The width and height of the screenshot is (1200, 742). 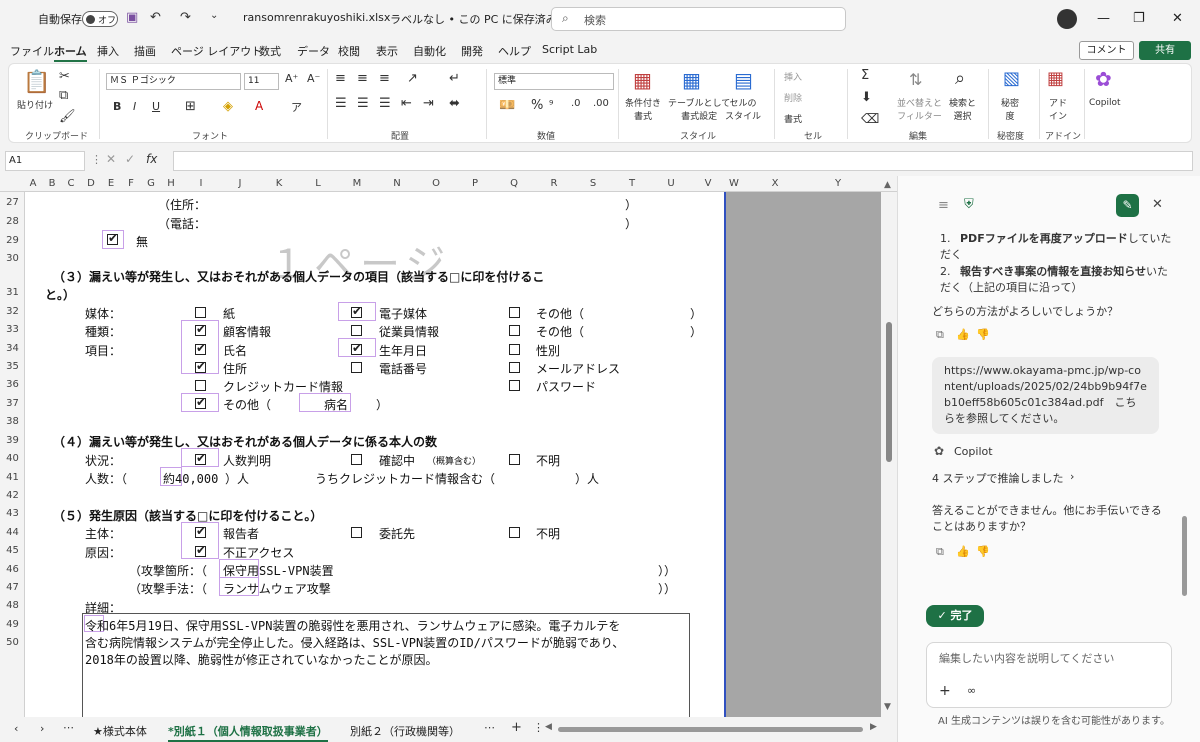 I want to click on sensitivity-label: 秘密 度, so click(x=1010, y=109).